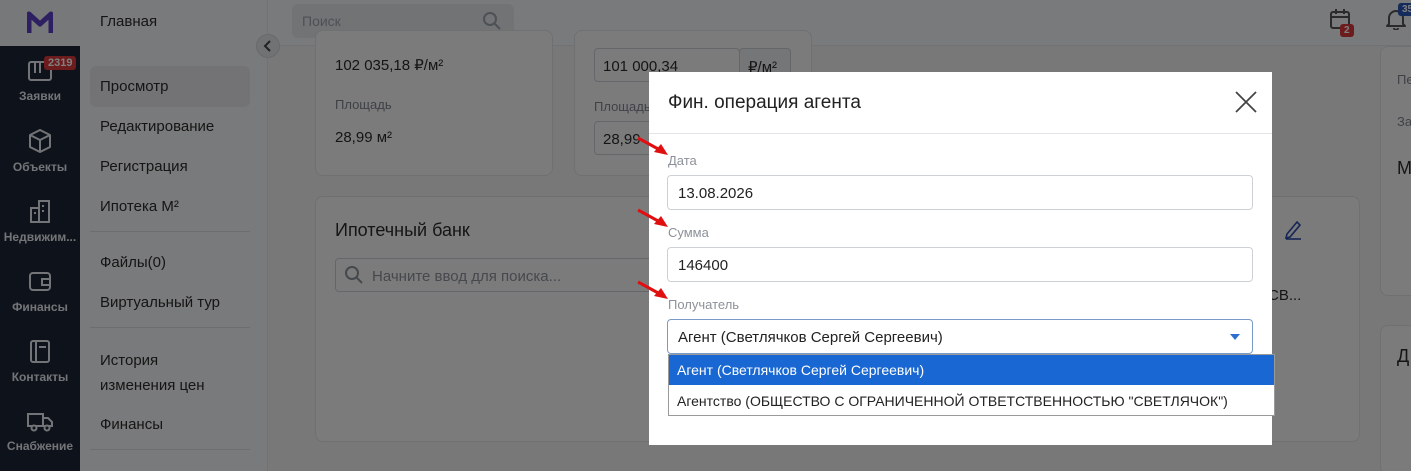  I want to click on caret-down-icon, so click(1235, 337).